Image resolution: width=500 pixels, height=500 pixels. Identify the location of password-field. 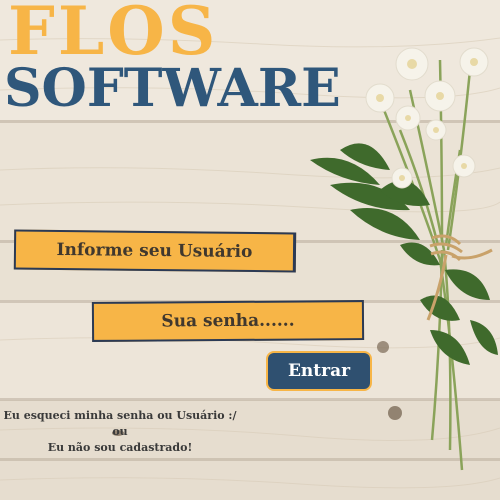
(228, 321).